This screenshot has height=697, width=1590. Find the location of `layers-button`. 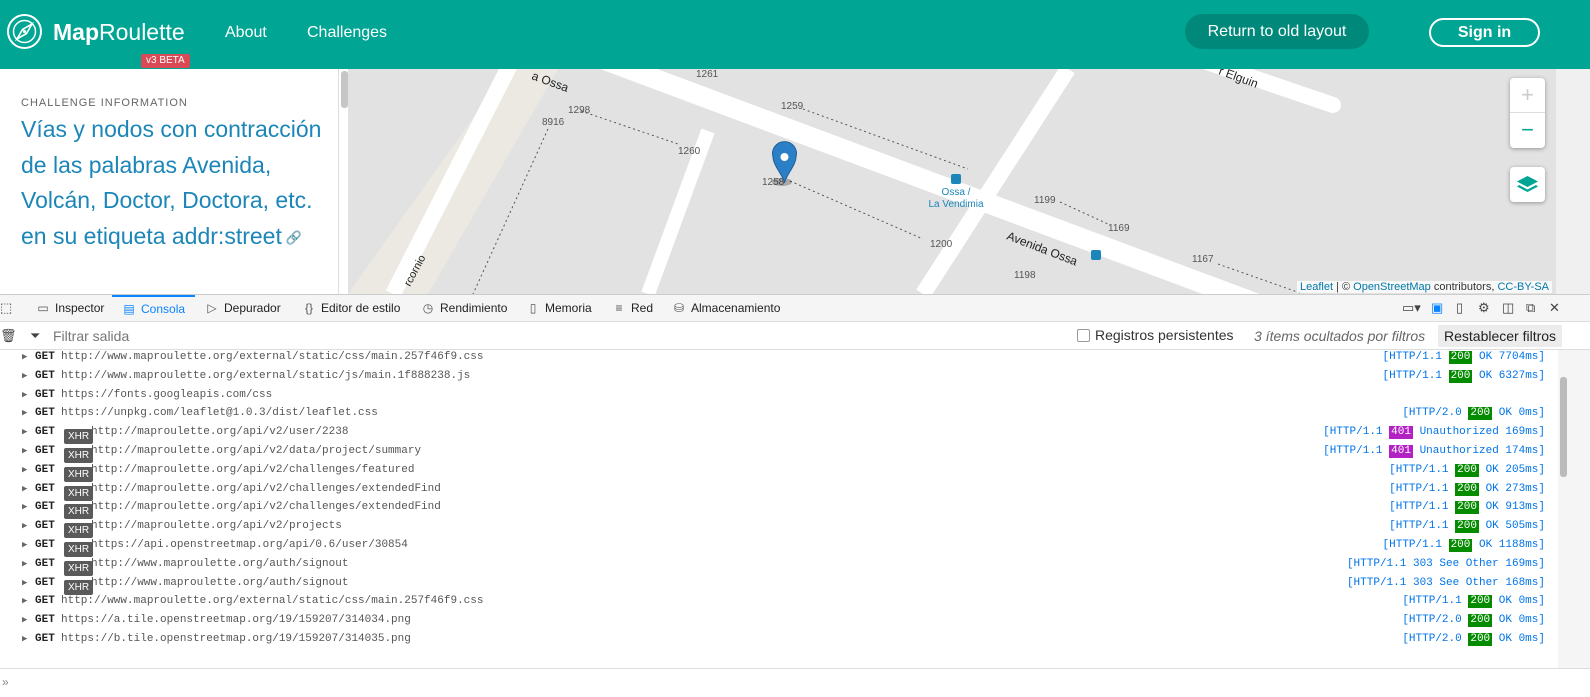

layers-button is located at coordinates (1527, 184).